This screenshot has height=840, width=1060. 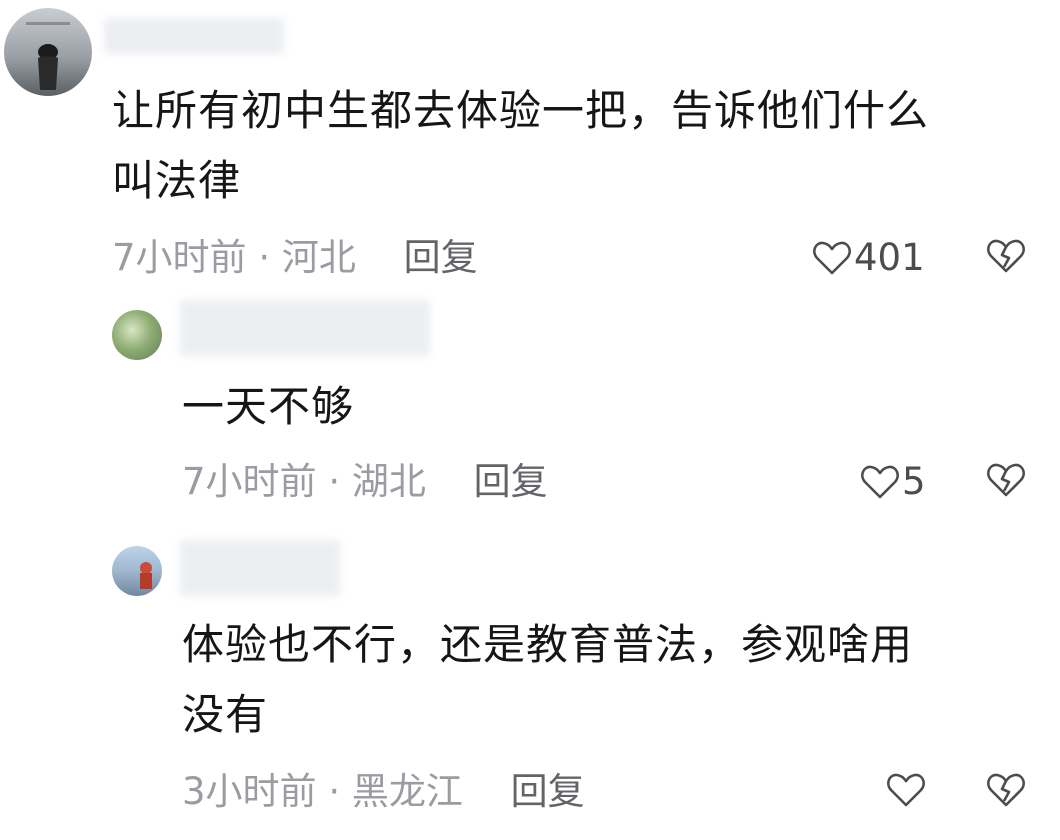 I want to click on like-button: 401, so click(x=868, y=258).